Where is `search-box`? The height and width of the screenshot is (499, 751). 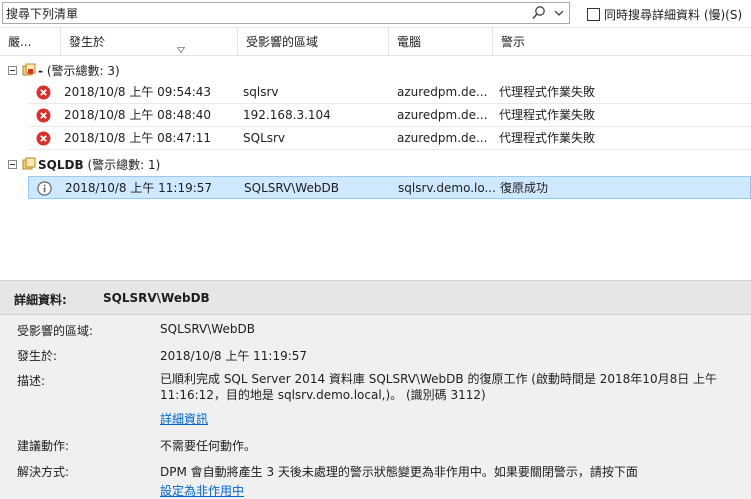 search-box is located at coordinates (286, 13).